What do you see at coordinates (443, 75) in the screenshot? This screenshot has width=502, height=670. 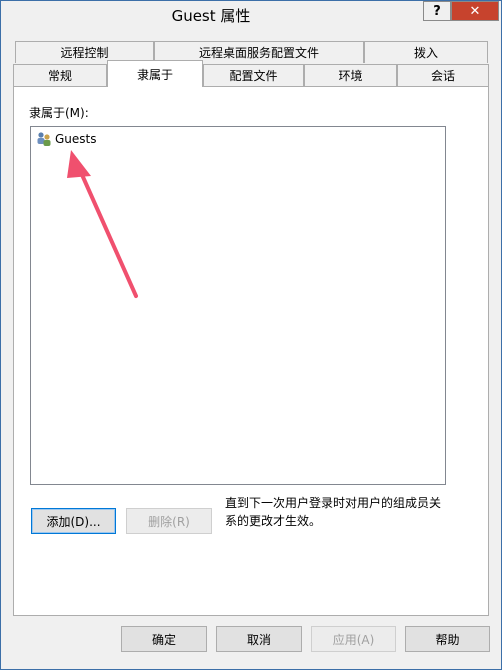 I see `tab-sessions: 会话` at bounding box center [443, 75].